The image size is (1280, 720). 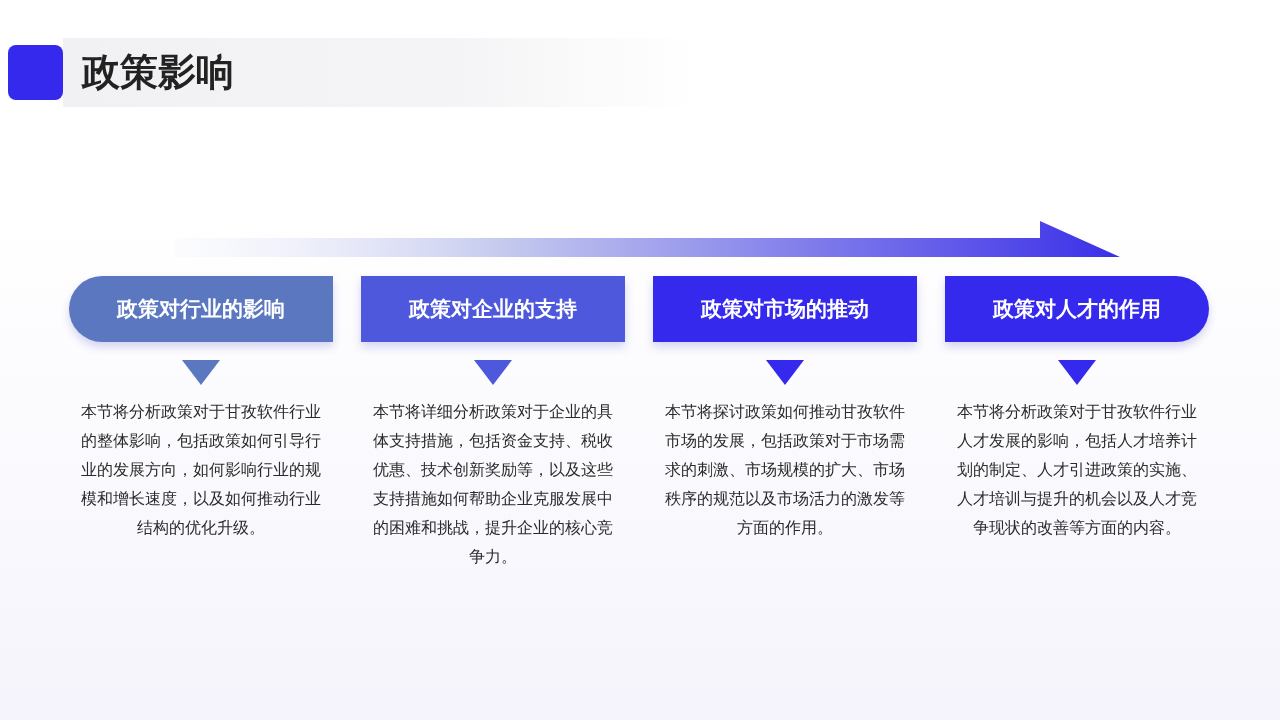 What do you see at coordinates (785, 309) in the screenshot?
I see `step-heading: 政策对市场的推动` at bounding box center [785, 309].